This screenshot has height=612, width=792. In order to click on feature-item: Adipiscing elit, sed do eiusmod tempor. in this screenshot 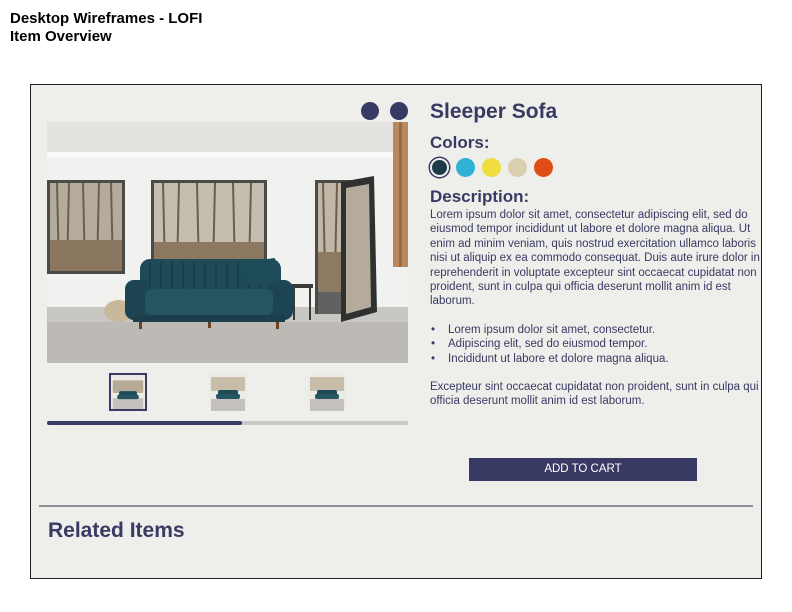, I will do `click(595, 344)`.